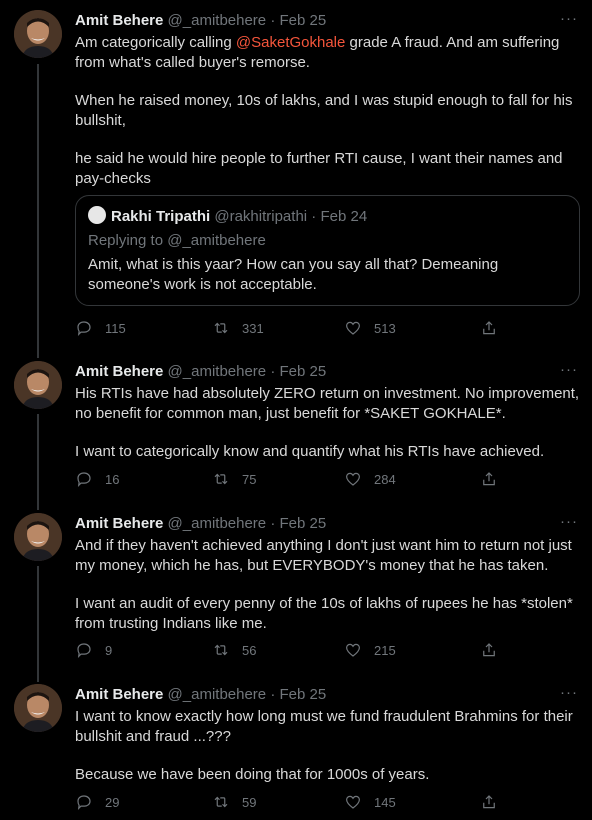 The image size is (592, 820). What do you see at coordinates (370, 650) in the screenshot?
I see `like-button: 215` at bounding box center [370, 650].